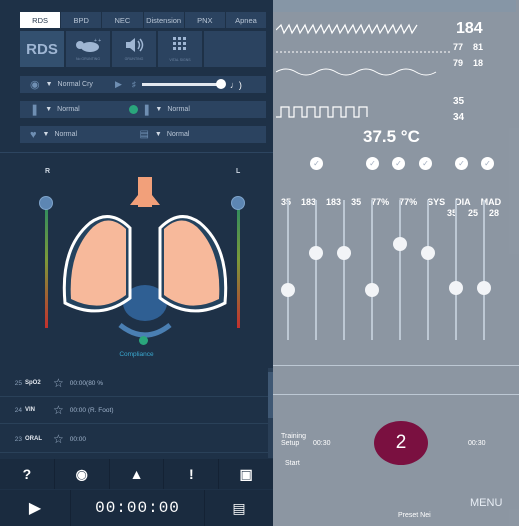  What do you see at coordinates (238, 265) in the screenshot?
I see `left-lung-slider-track` at bounding box center [238, 265].